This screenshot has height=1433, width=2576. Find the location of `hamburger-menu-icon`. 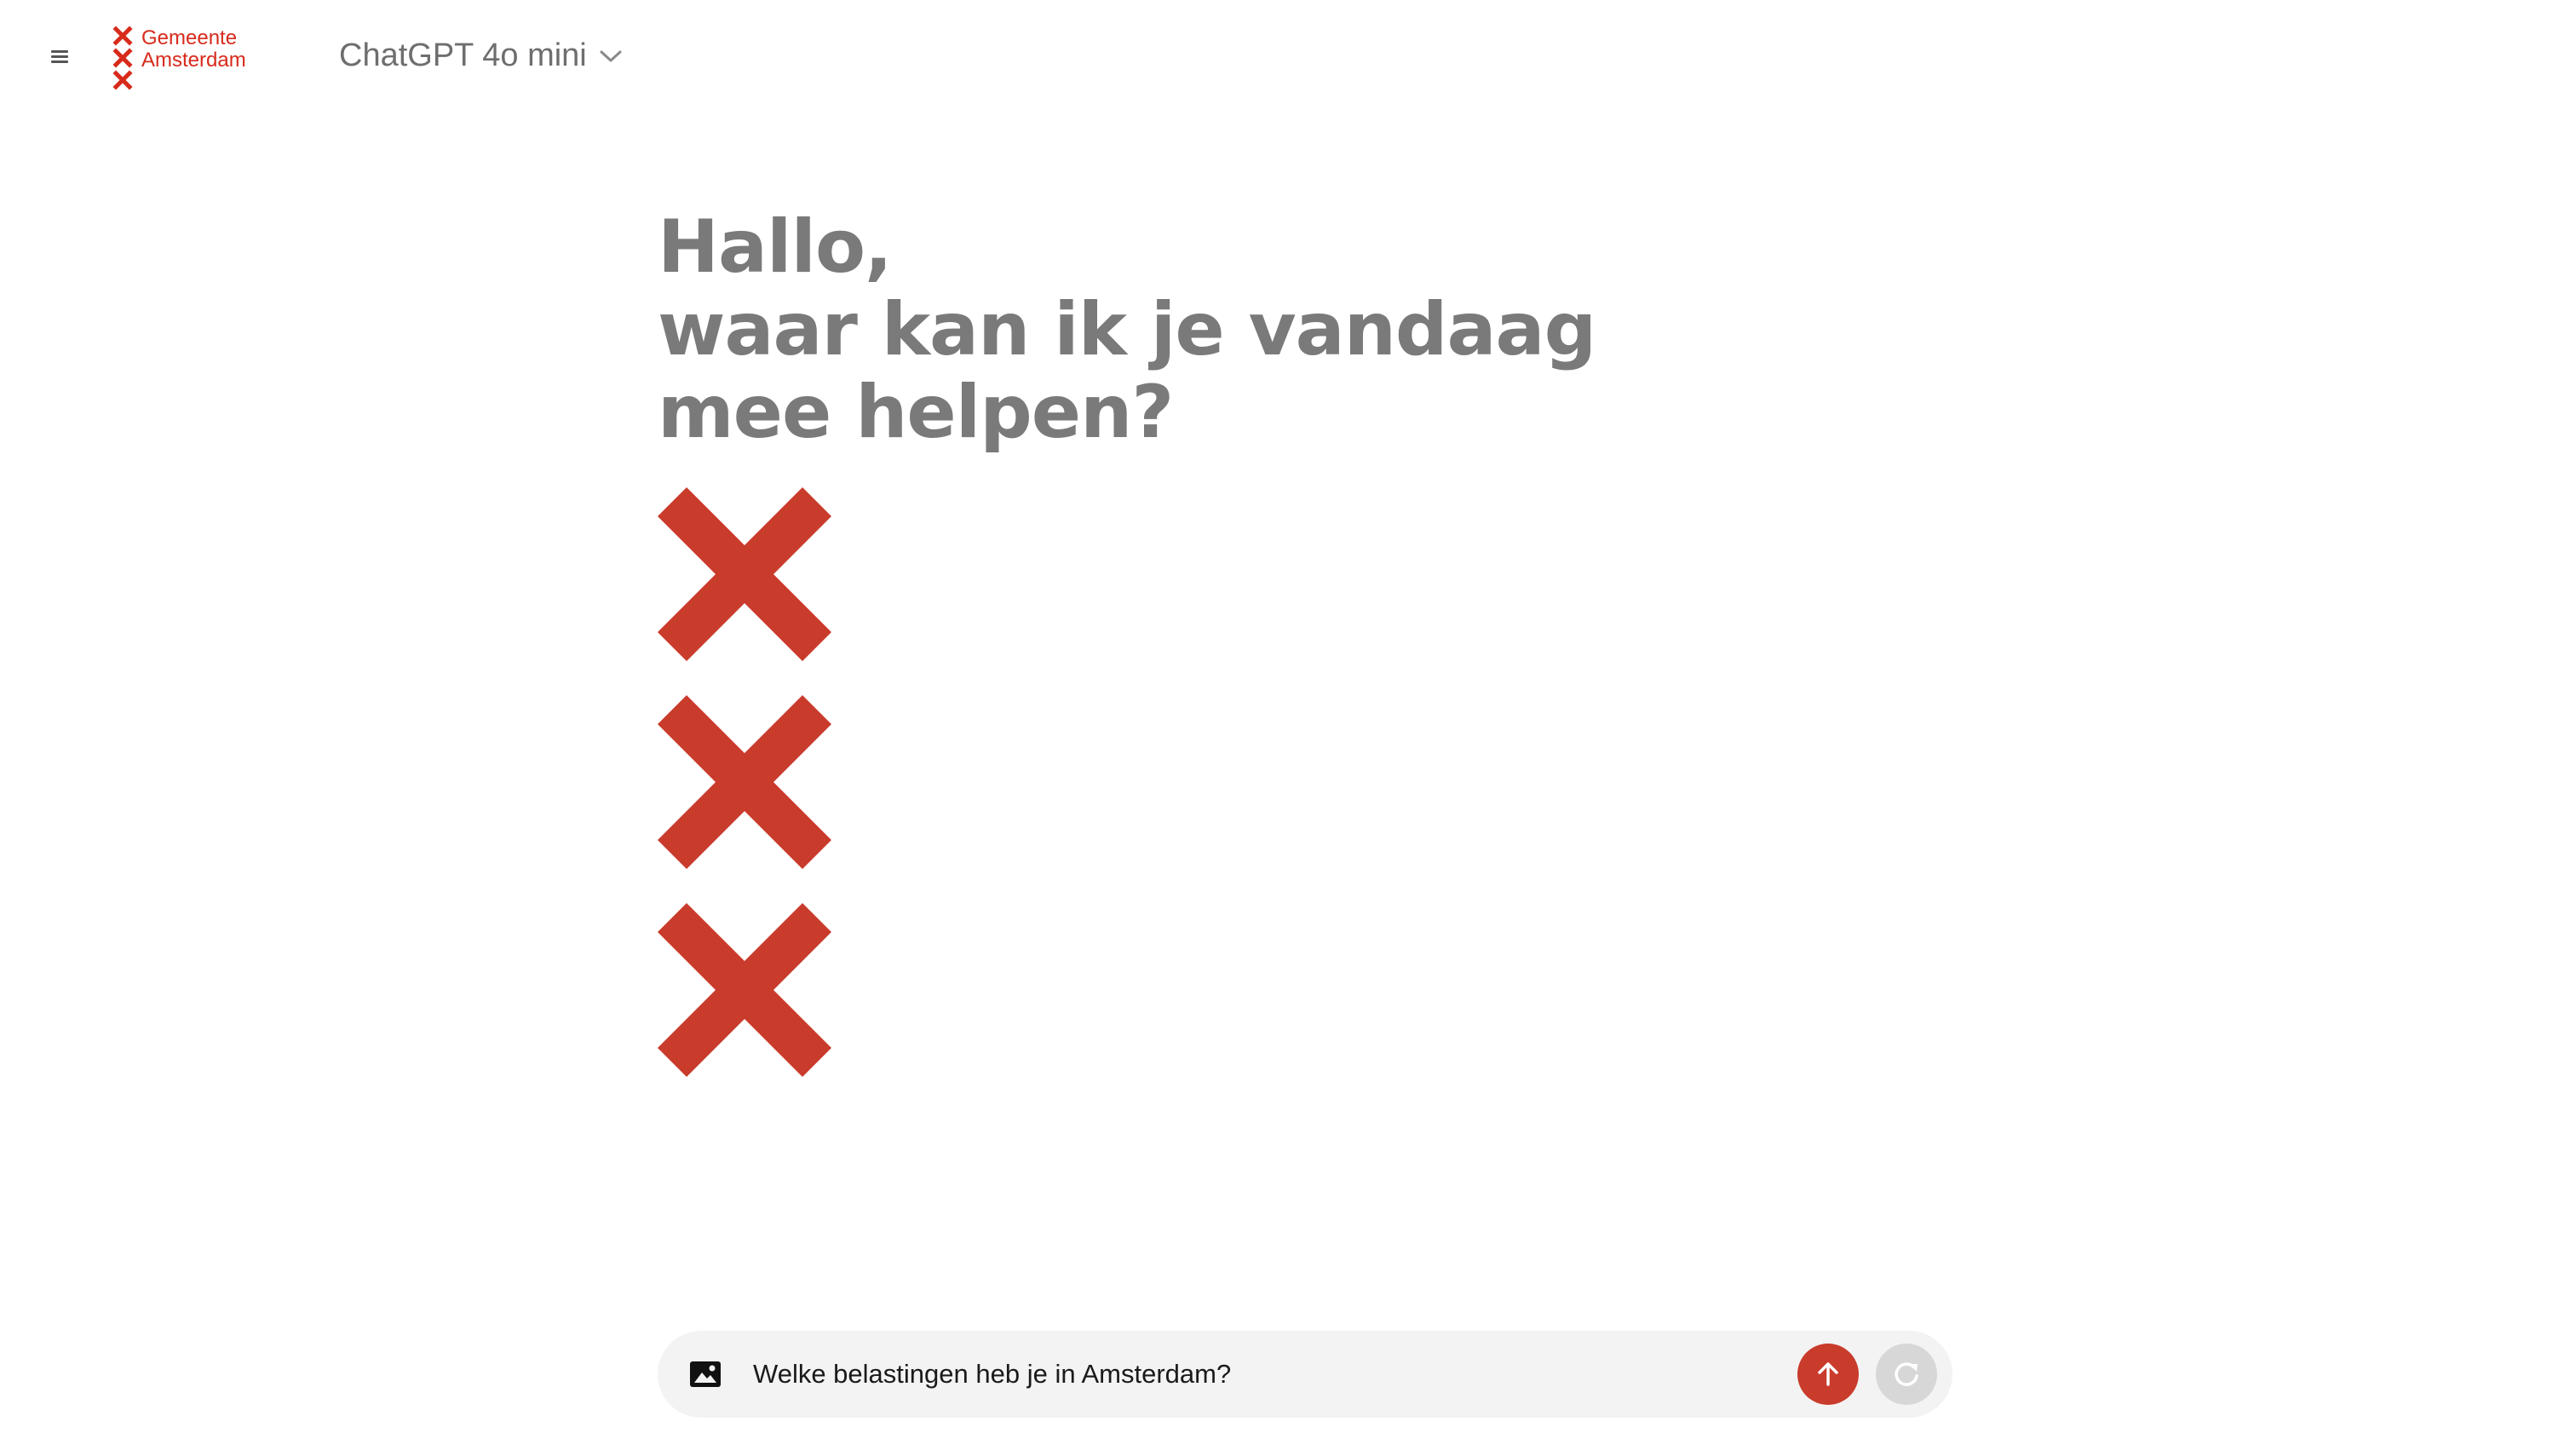

hamburger-menu-icon is located at coordinates (60, 56).